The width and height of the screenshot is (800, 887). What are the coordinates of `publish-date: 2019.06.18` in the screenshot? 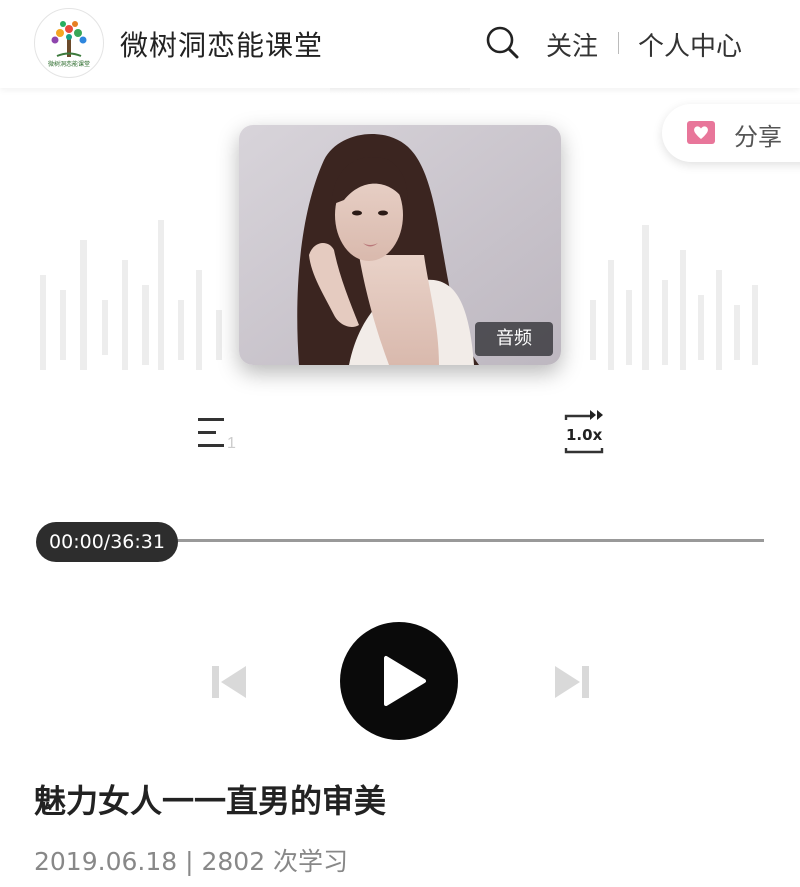 It's located at (106, 861).